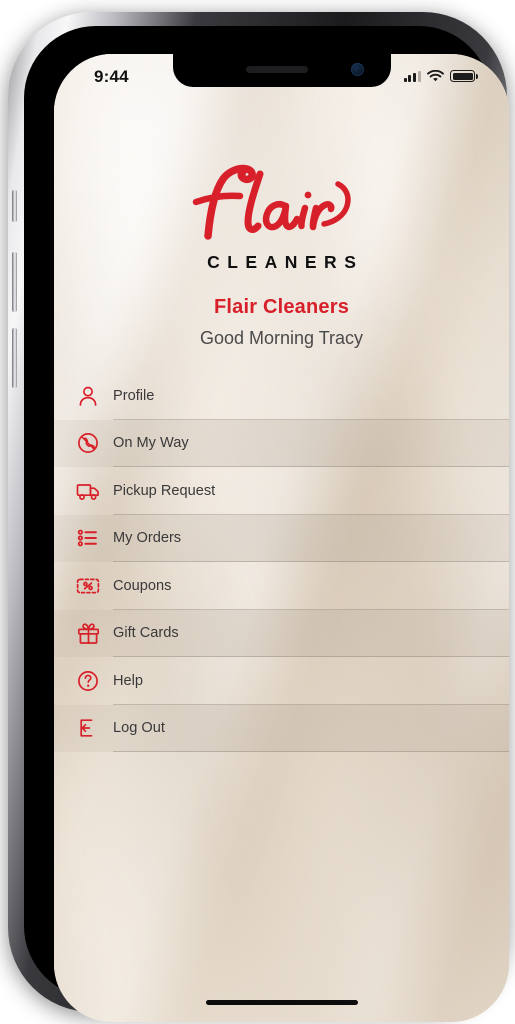  I want to click on status-indicators, so click(440, 76).